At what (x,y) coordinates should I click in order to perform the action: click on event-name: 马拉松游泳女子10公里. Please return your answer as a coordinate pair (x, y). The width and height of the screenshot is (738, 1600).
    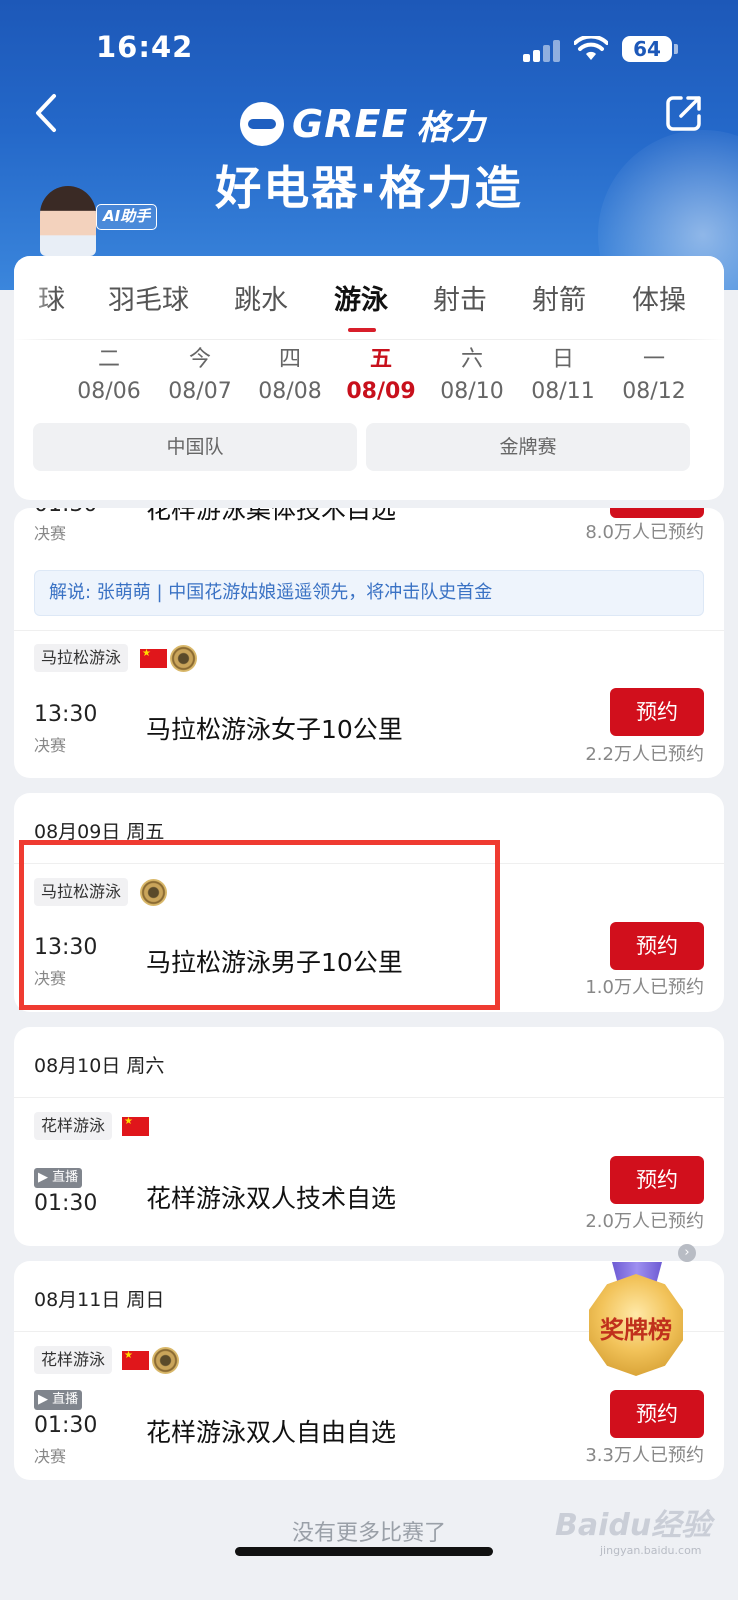
    Looking at the image, I should click on (274, 728).